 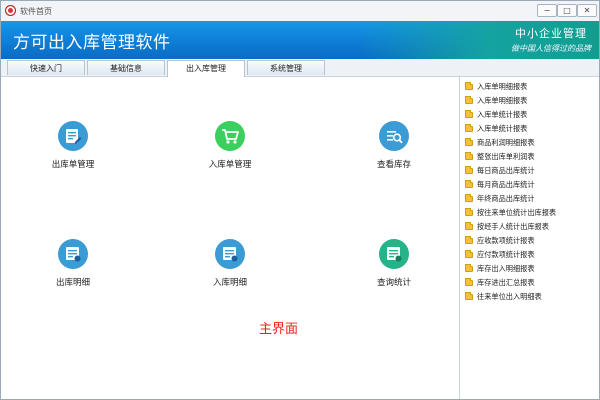 I want to click on maximize-button: □, so click(x=567, y=10).